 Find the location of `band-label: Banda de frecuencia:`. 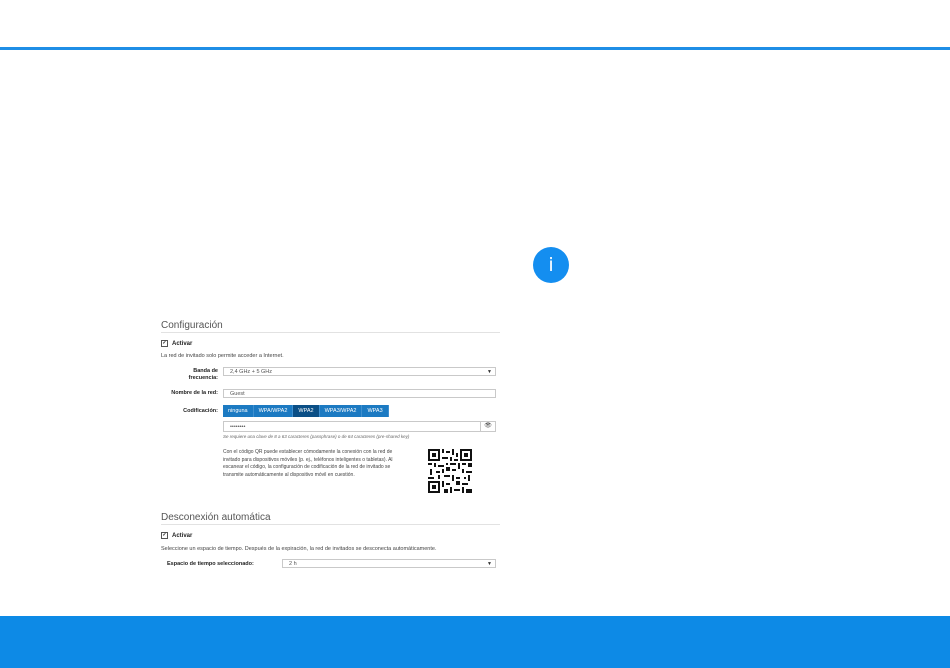

band-label: Banda de frecuencia: is located at coordinates (203, 375).